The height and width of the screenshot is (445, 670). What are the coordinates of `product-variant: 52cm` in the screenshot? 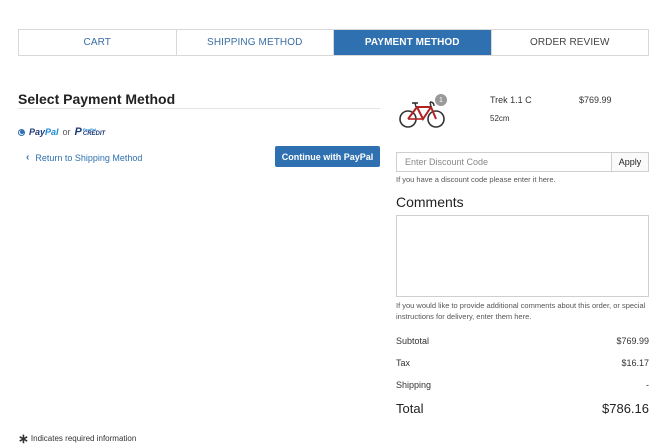 It's located at (500, 118).